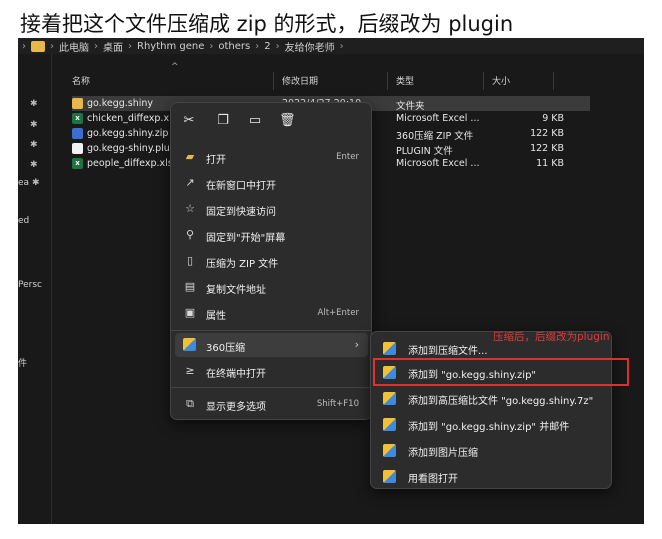 Image resolution: width=662 pixels, height=539 pixels. Describe the element at coordinates (190, 312) in the screenshot. I see `properties-icon: ▣` at that location.